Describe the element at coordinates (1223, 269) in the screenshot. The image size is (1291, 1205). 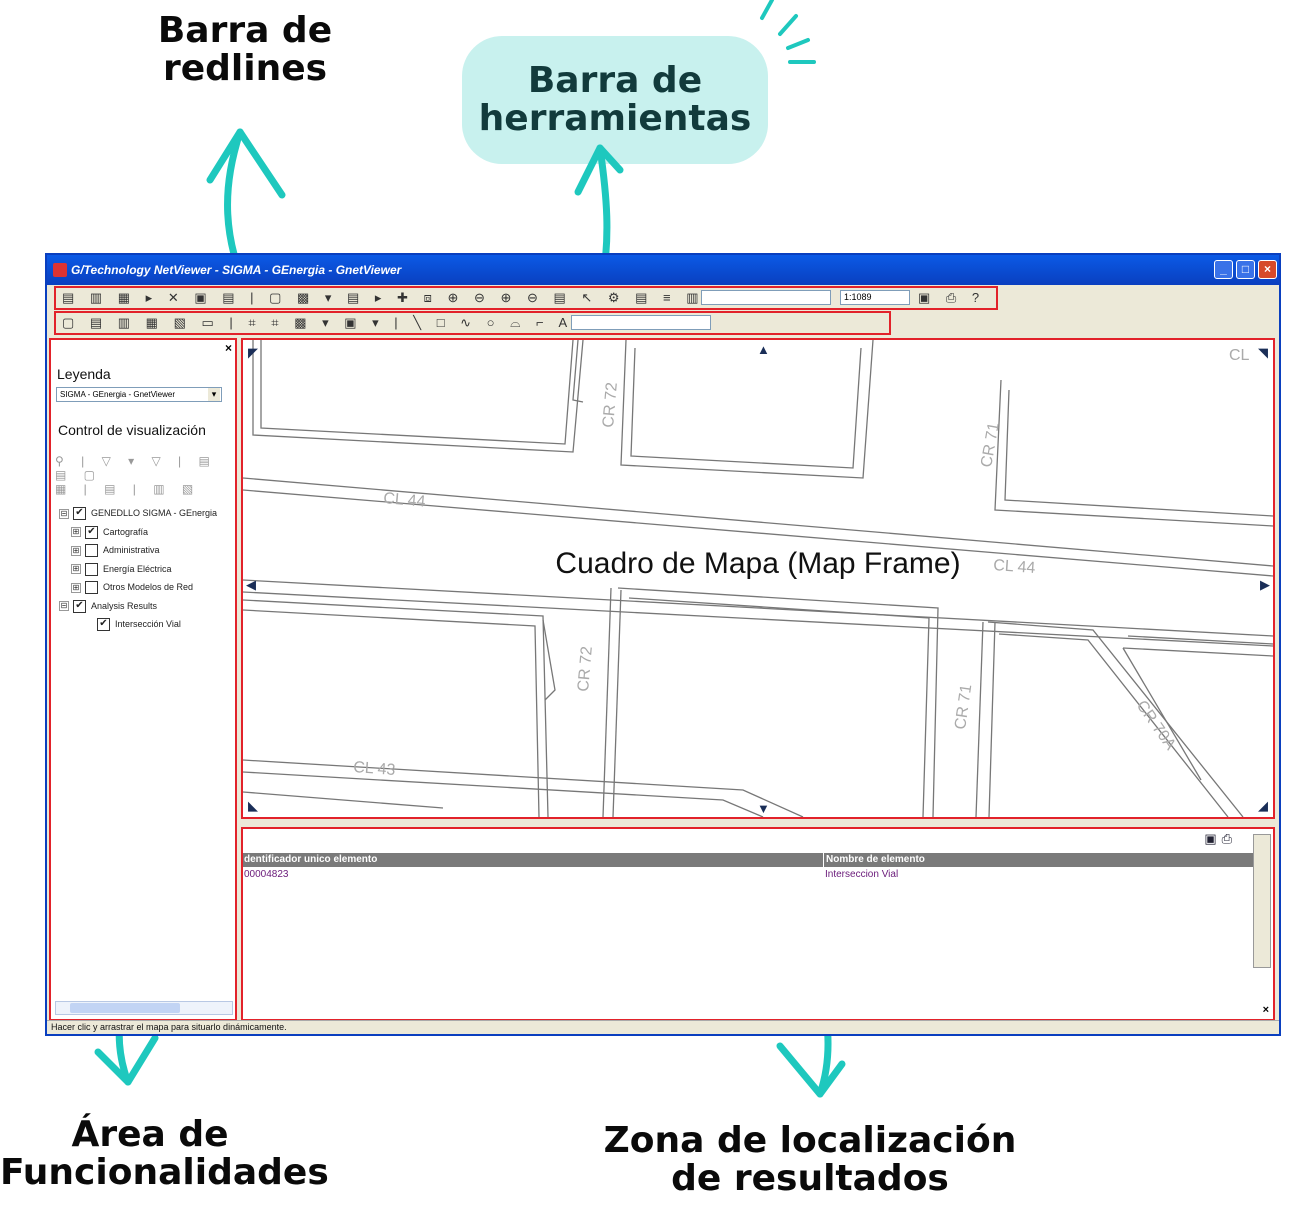
I see `minimize-button: _` at that location.